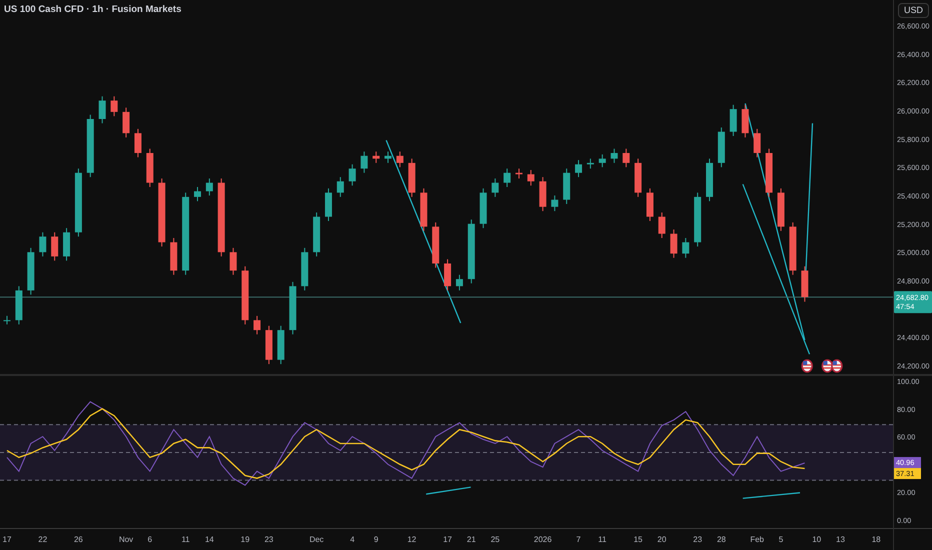  Describe the element at coordinates (209, 539) in the screenshot. I see `time-axis-label: 14` at that location.